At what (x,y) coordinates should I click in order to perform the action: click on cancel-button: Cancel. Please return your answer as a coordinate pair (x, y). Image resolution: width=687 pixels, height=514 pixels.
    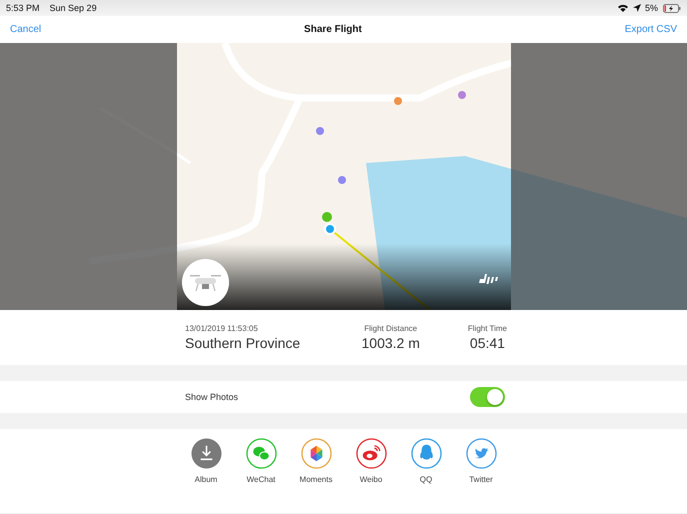
    Looking at the image, I should click on (26, 29).